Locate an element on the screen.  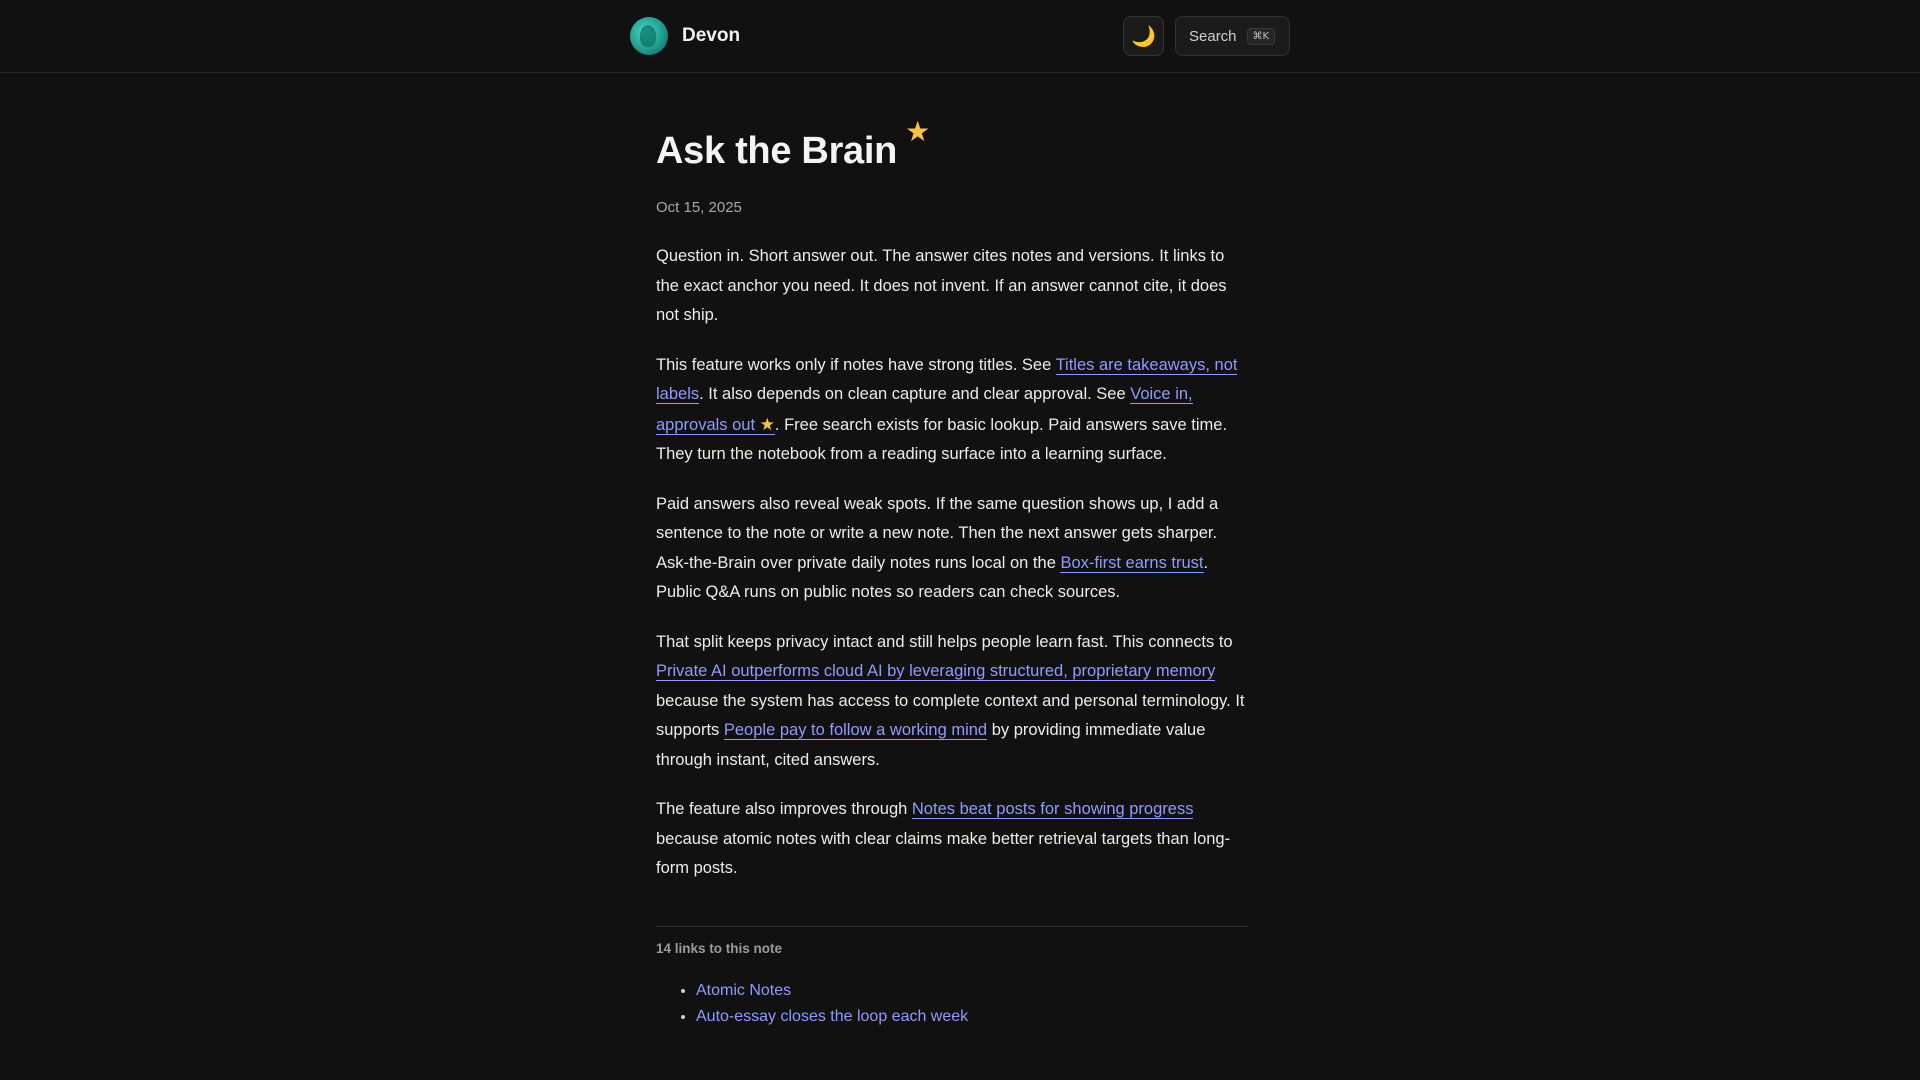
site-name: Devon is located at coordinates (711, 36).